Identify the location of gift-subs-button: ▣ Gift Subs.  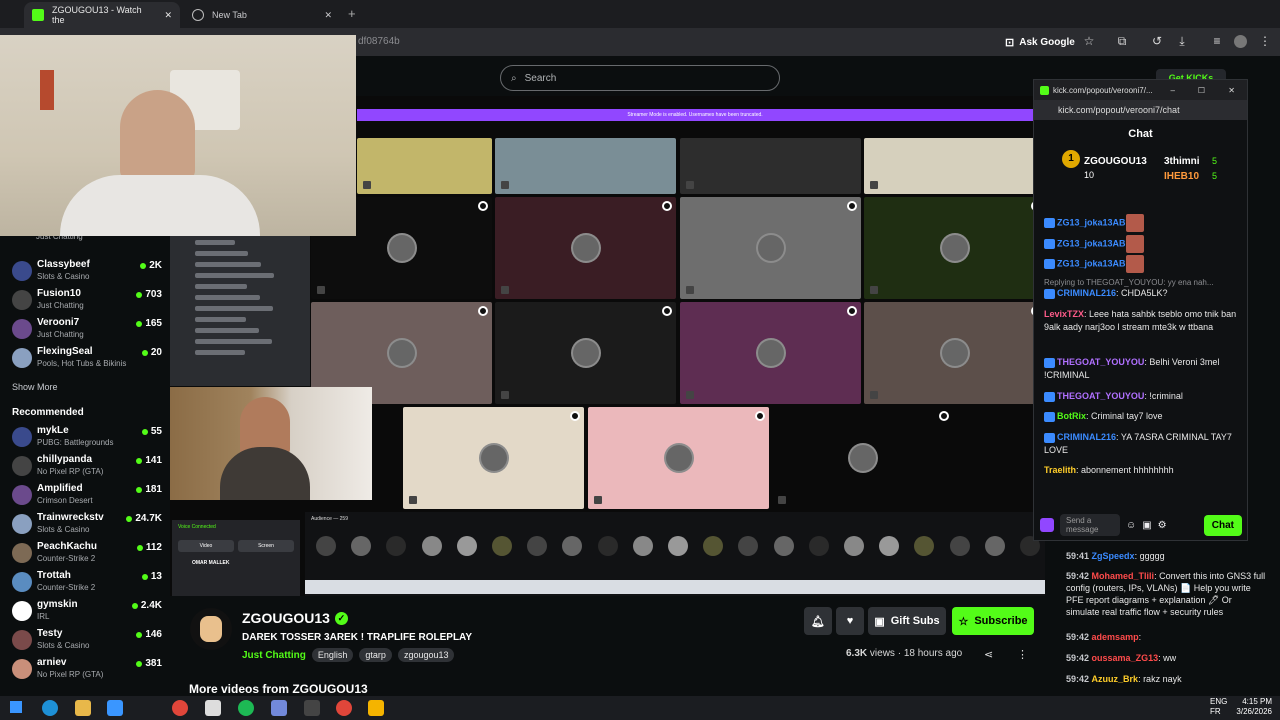
(907, 621).